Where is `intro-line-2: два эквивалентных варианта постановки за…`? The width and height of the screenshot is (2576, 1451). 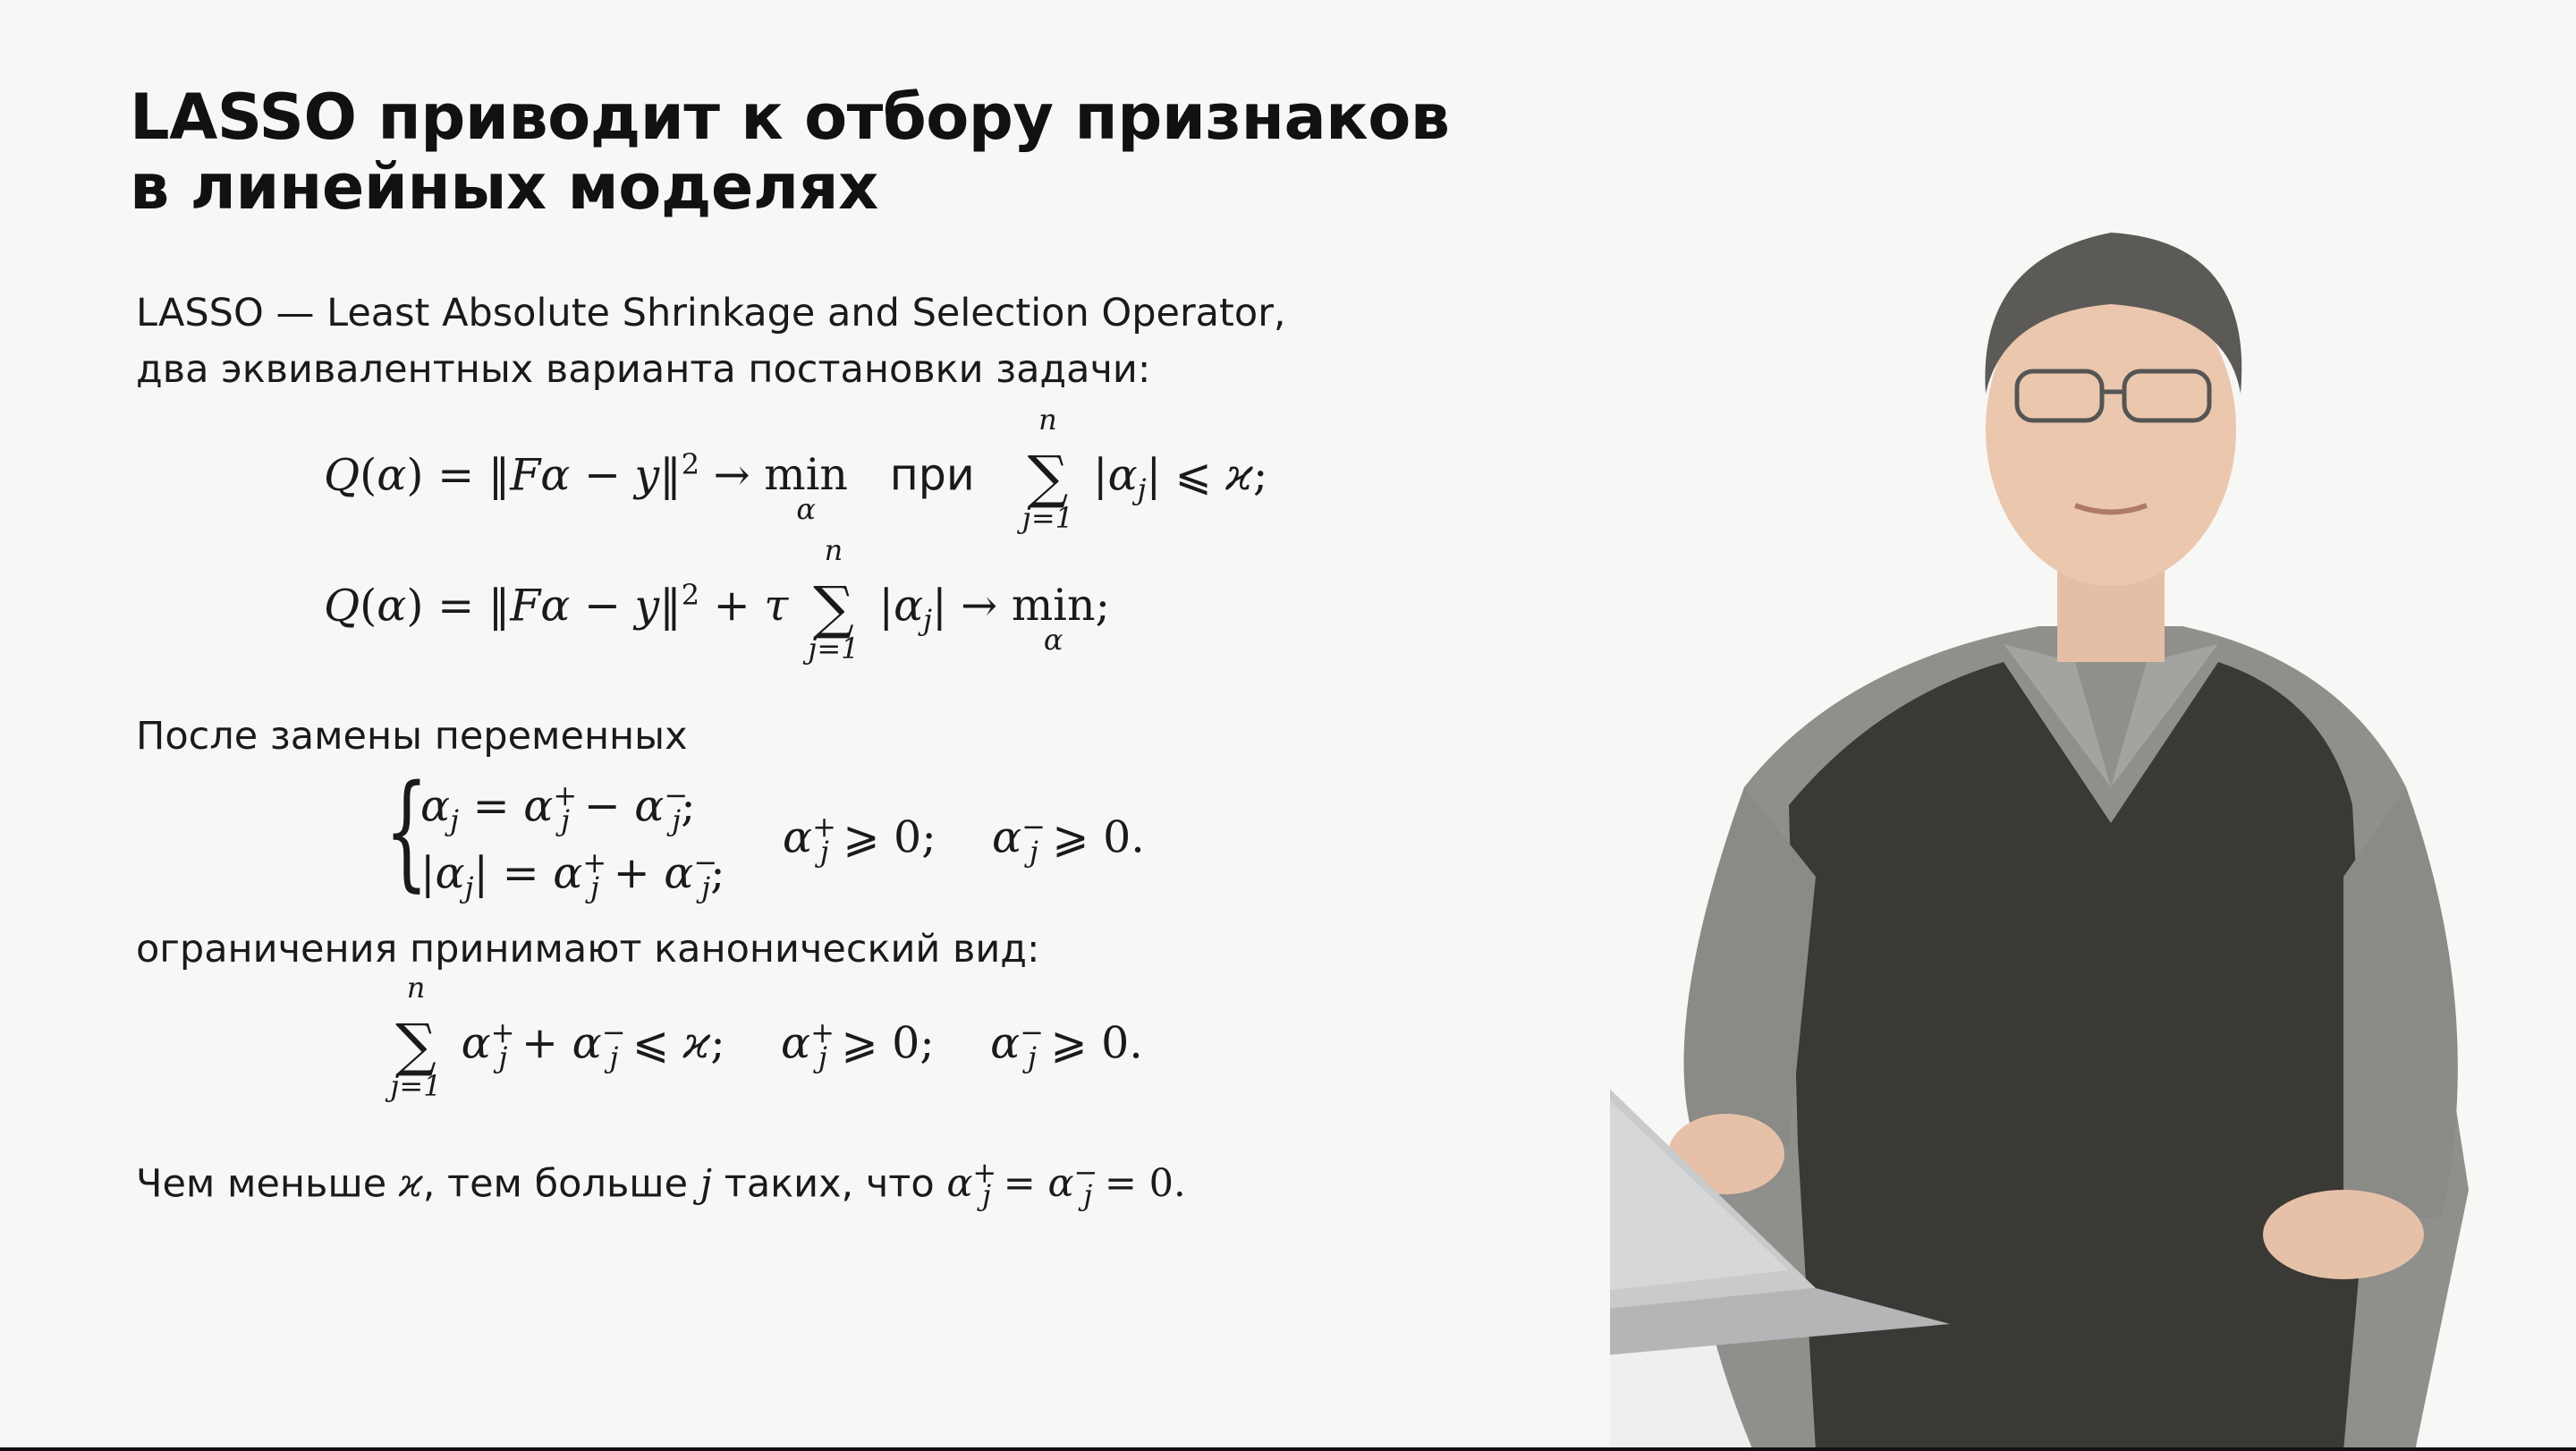 intro-line-2: два эквивалентных варианта постановки за… is located at coordinates (643, 369).